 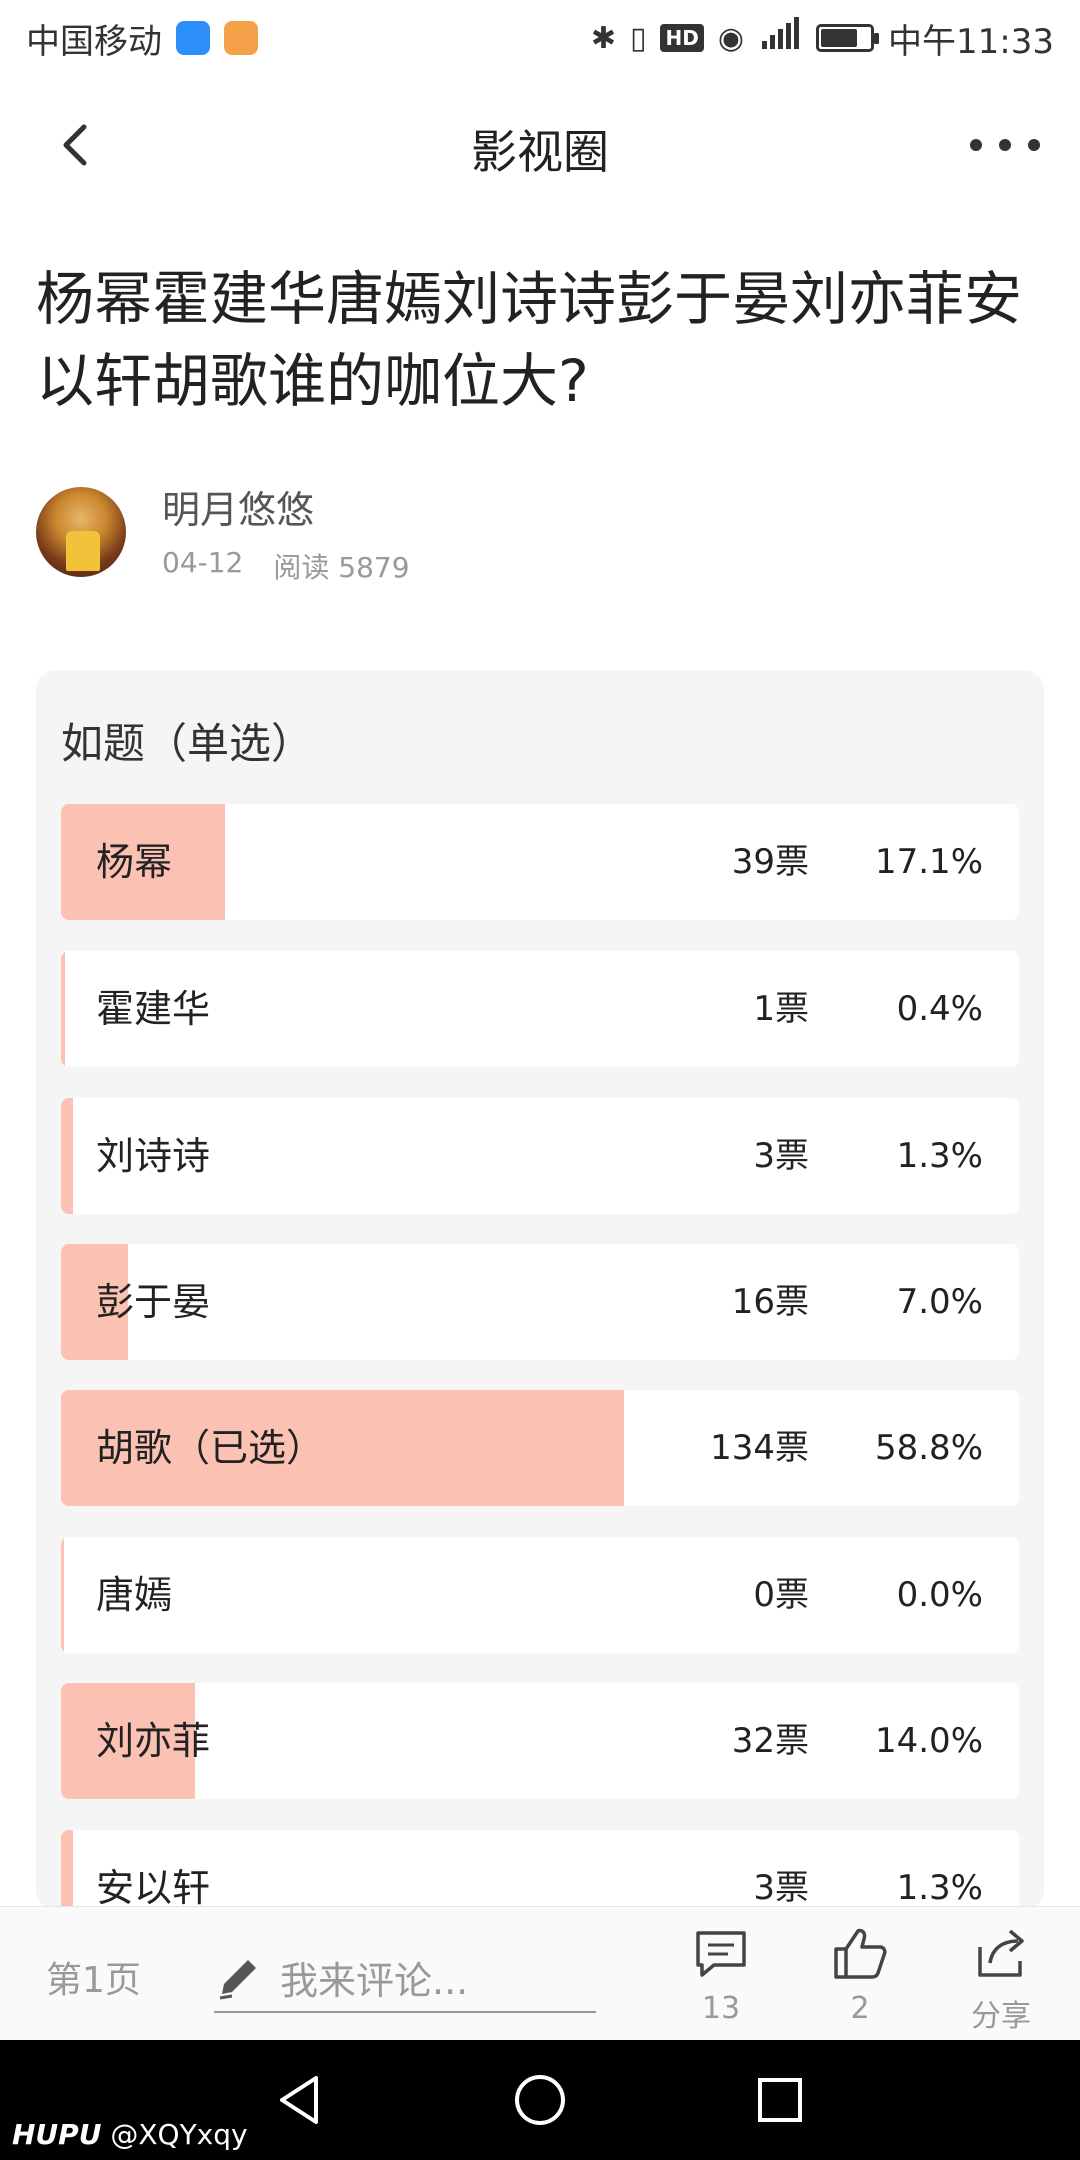 What do you see at coordinates (781, 1595) in the screenshot?
I see `poll-option-votes: 0票` at bounding box center [781, 1595].